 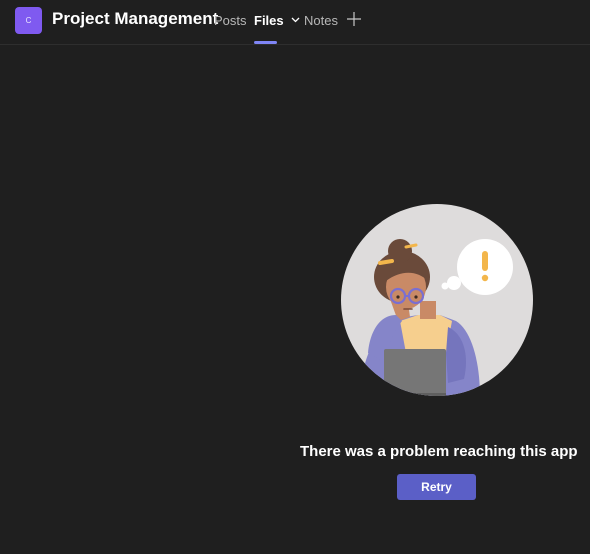 What do you see at coordinates (354, 19) in the screenshot?
I see `plus-icon` at bounding box center [354, 19].